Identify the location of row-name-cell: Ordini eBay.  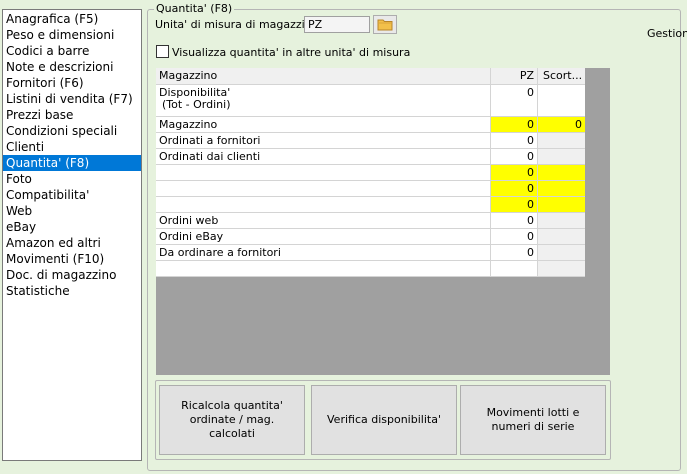
(323, 236).